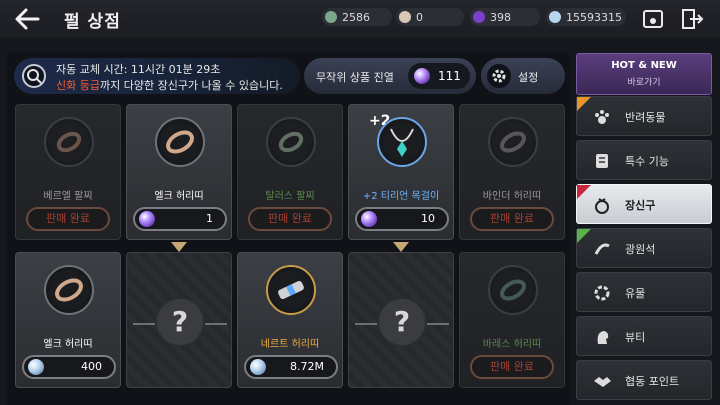  What do you see at coordinates (644, 380) in the screenshot?
I see `sidebar-item-coop-points: 협동 포인트` at bounding box center [644, 380].